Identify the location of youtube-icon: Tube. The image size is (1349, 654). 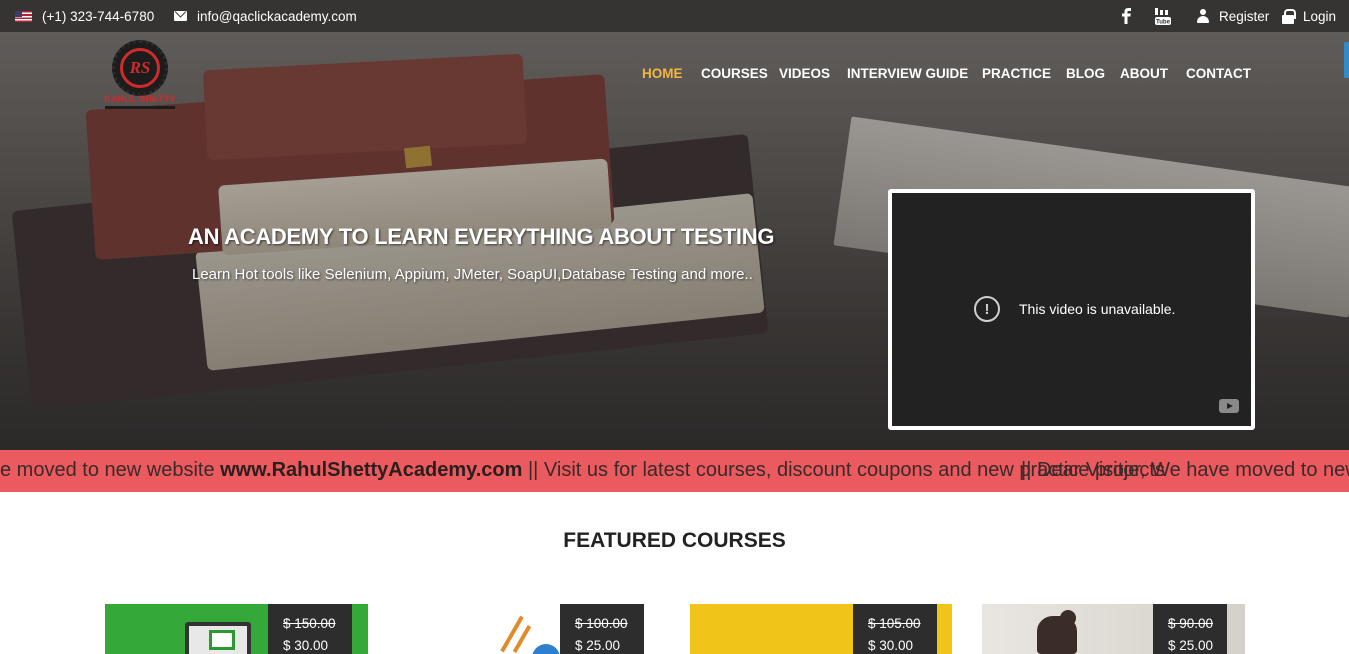
(1163, 16).